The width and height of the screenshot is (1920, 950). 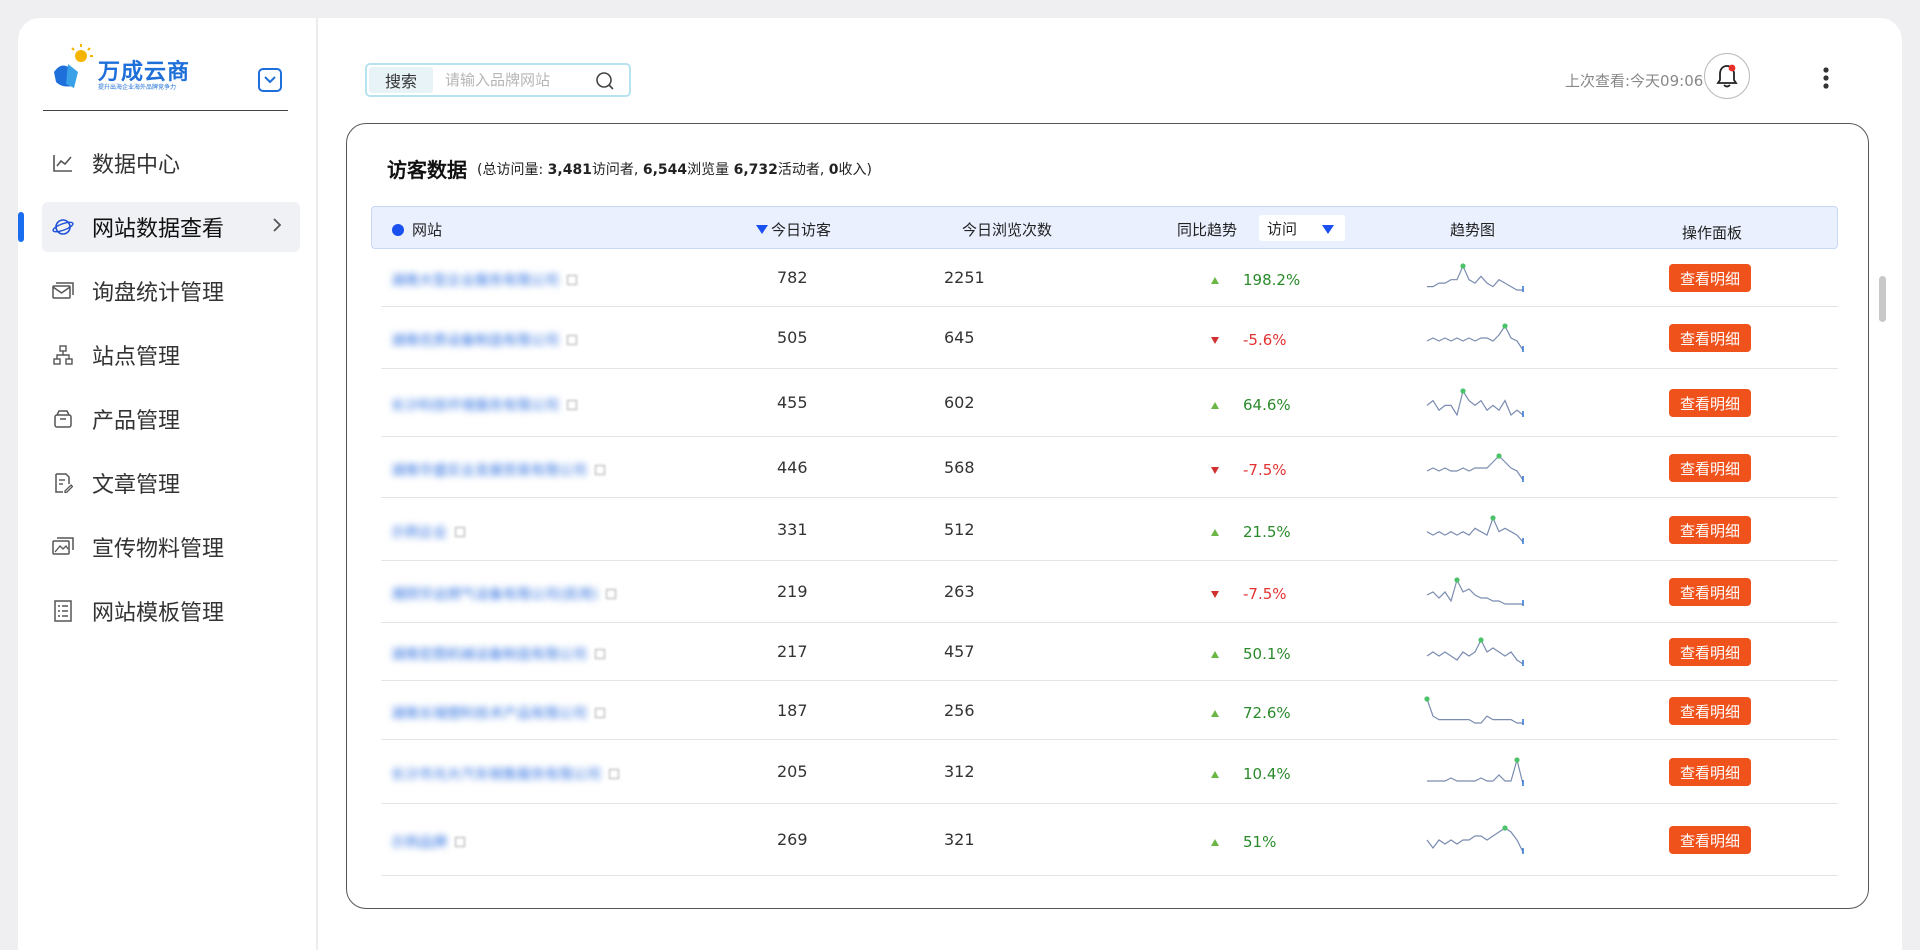 I want to click on template-icon, so click(x=63, y=611).